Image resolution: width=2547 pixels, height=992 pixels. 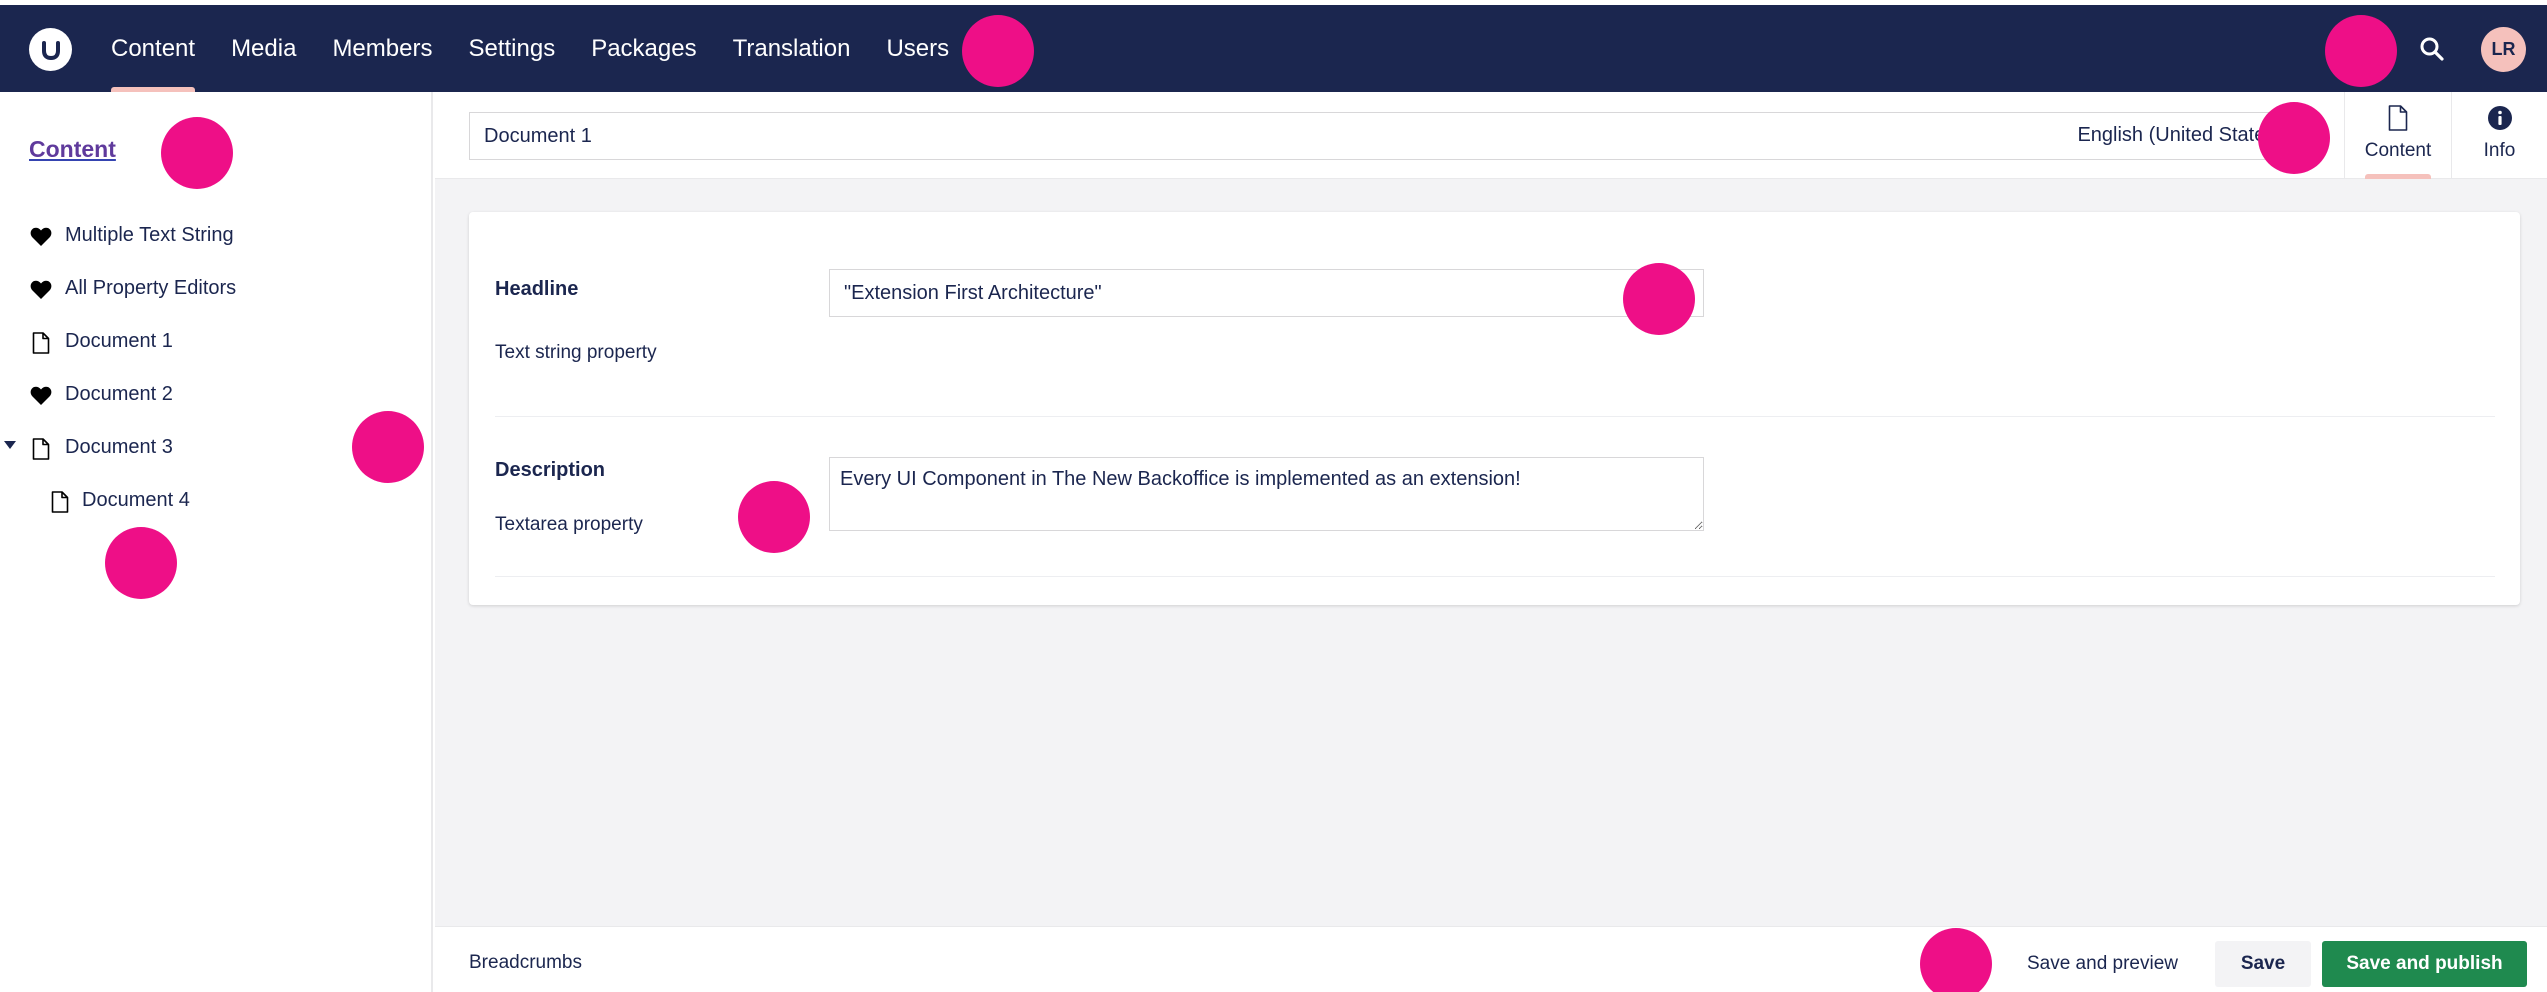 What do you see at coordinates (2499, 135) in the screenshot?
I see `tab-info: Info` at bounding box center [2499, 135].